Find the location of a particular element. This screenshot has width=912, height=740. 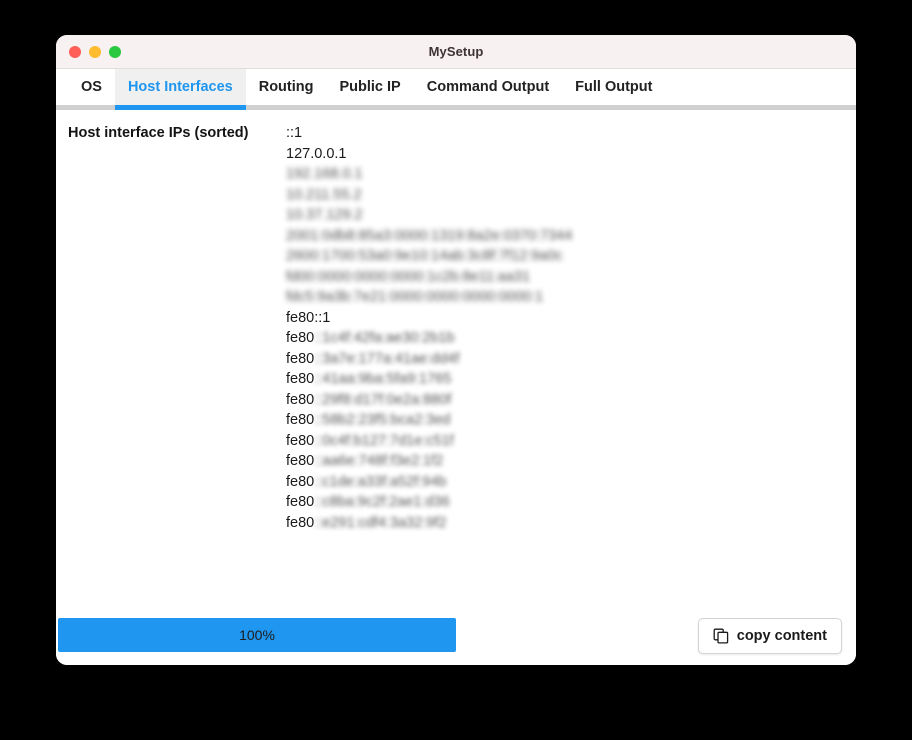

ip-redacted-suffix: ::3a7e:177a:41ae:dd4f is located at coordinates (387, 358).